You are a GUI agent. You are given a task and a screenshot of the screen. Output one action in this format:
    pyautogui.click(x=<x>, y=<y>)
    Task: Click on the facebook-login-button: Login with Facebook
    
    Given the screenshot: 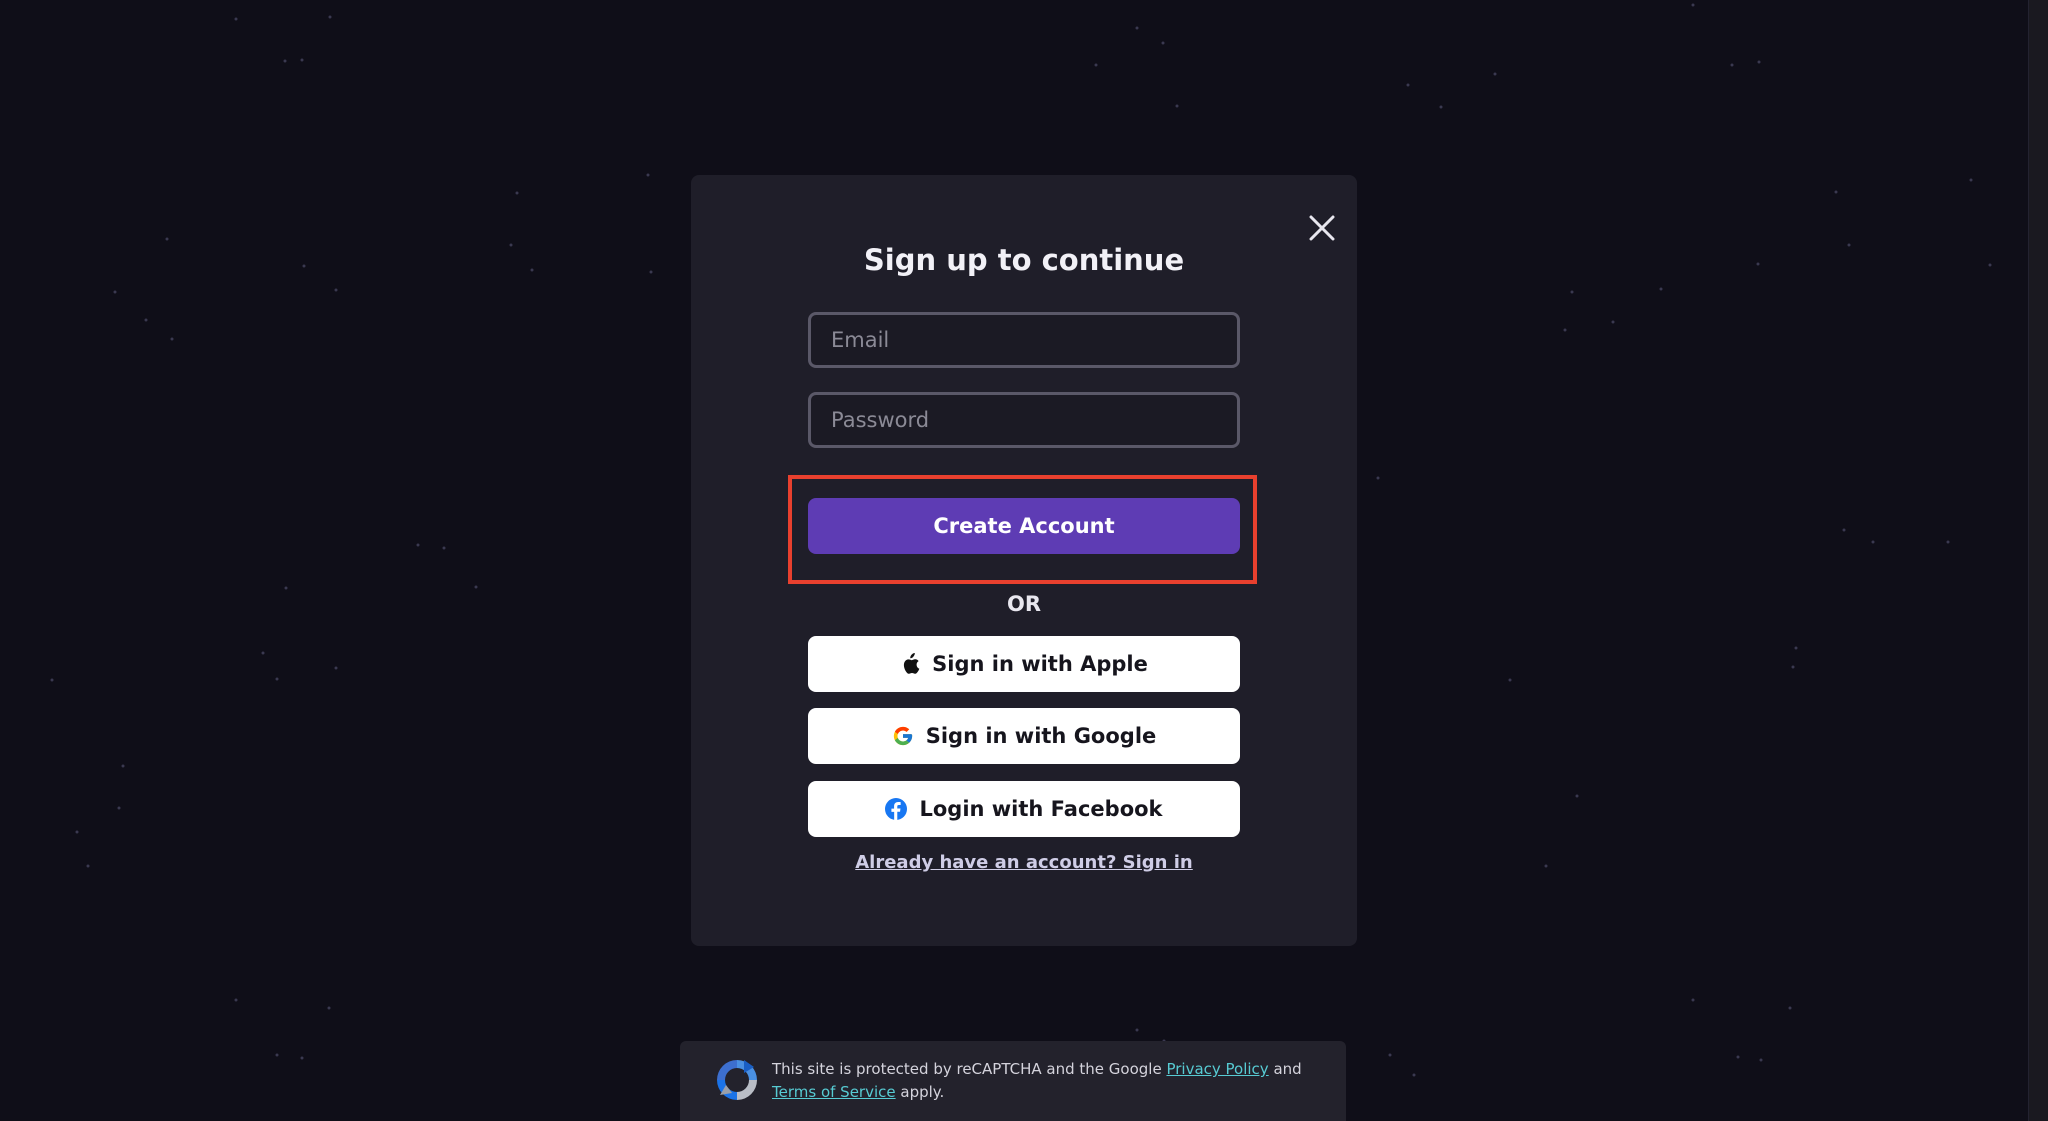 What is the action you would take?
    pyautogui.click(x=1024, y=809)
    